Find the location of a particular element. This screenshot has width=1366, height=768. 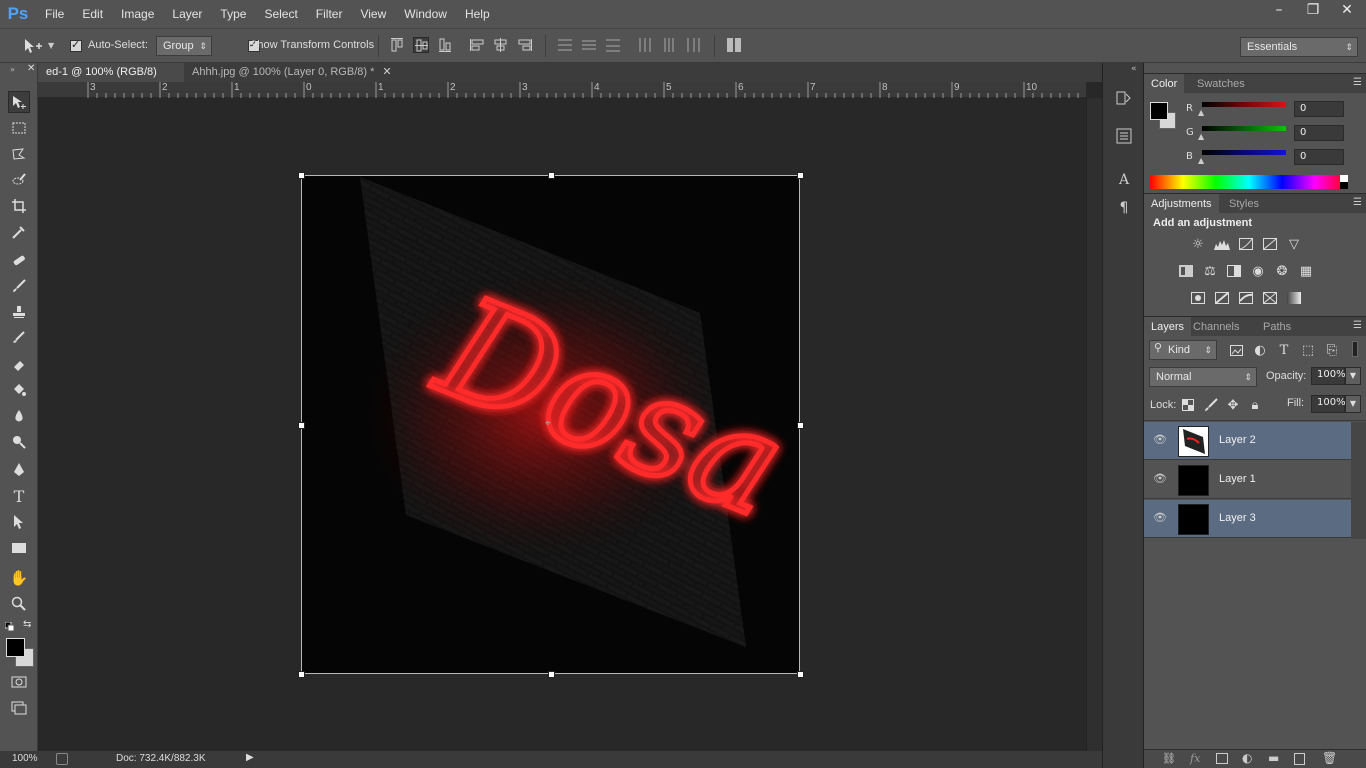

filter-shape-layers-icon: ⬚ is located at coordinates (1308, 350).